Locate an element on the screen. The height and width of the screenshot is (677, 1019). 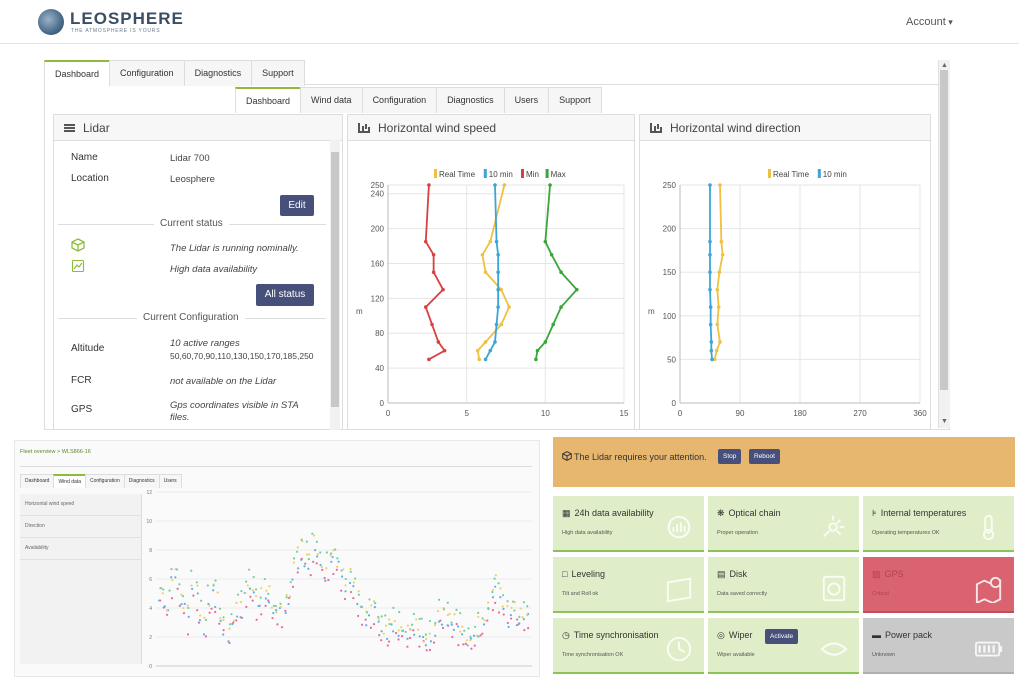
tab-diagnostics: Diagnostics is located at coordinates (470, 100).